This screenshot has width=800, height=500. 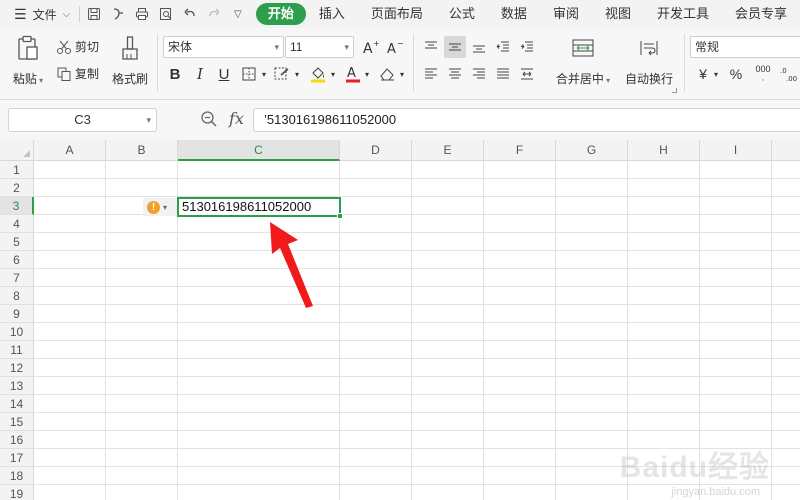 I want to click on svg-text: .00, so click(x=791, y=78).